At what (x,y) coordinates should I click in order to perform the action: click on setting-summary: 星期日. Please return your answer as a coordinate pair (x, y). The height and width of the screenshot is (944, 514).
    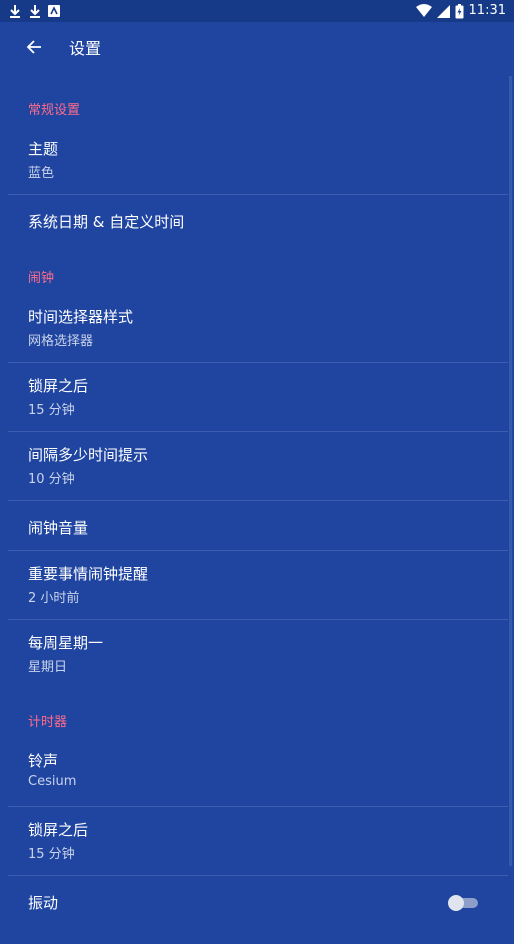
    Looking at the image, I should click on (48, 667).